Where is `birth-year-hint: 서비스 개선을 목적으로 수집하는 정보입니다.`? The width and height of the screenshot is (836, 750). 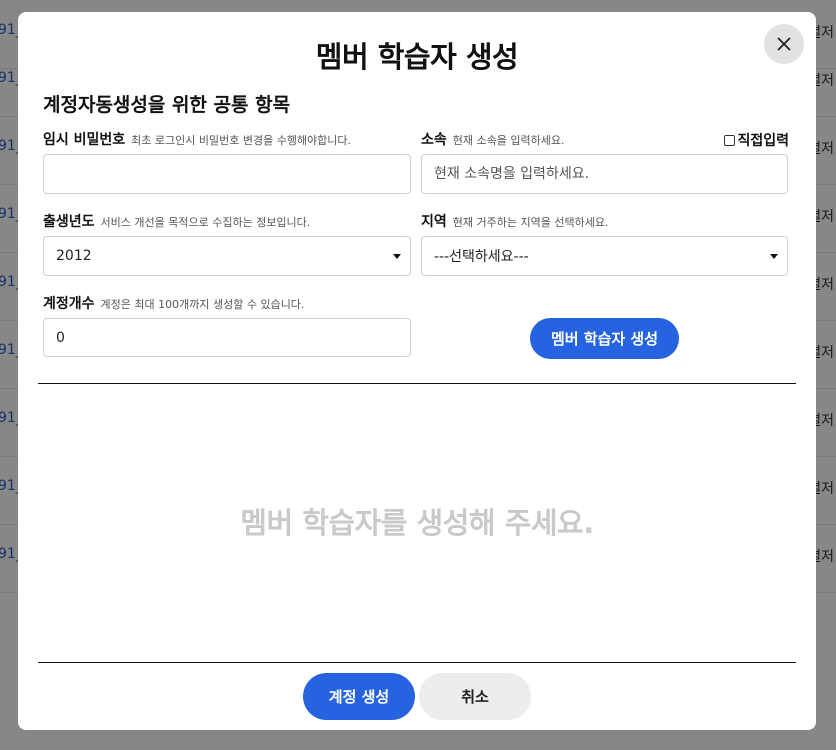
birth-year-hint: 서비스 개선을 목적으로 수집하는 정보입니다. is located at coordinates (205, 222).